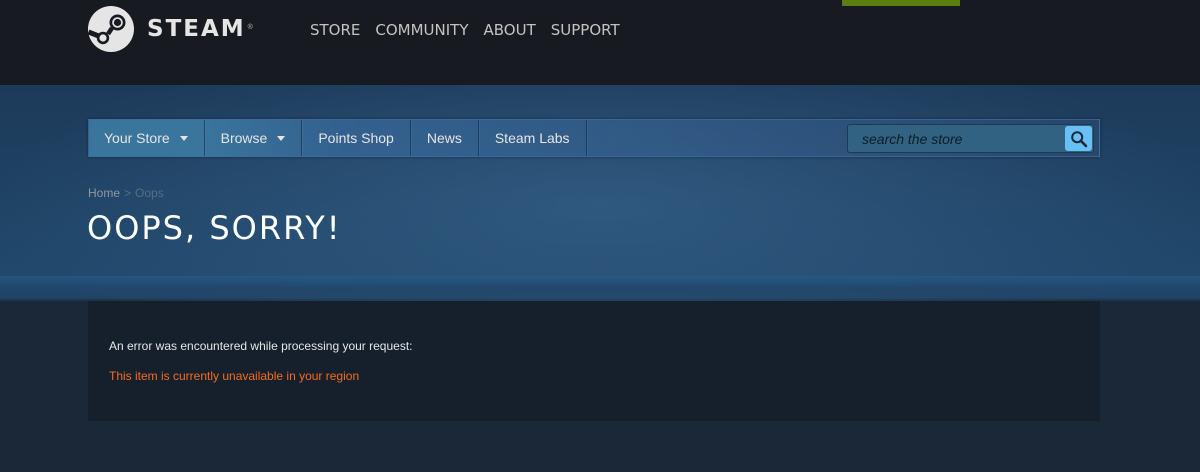 This screenshot has width=1200, height=472. I want to click on registered-mark: ®, so click(250, 27).